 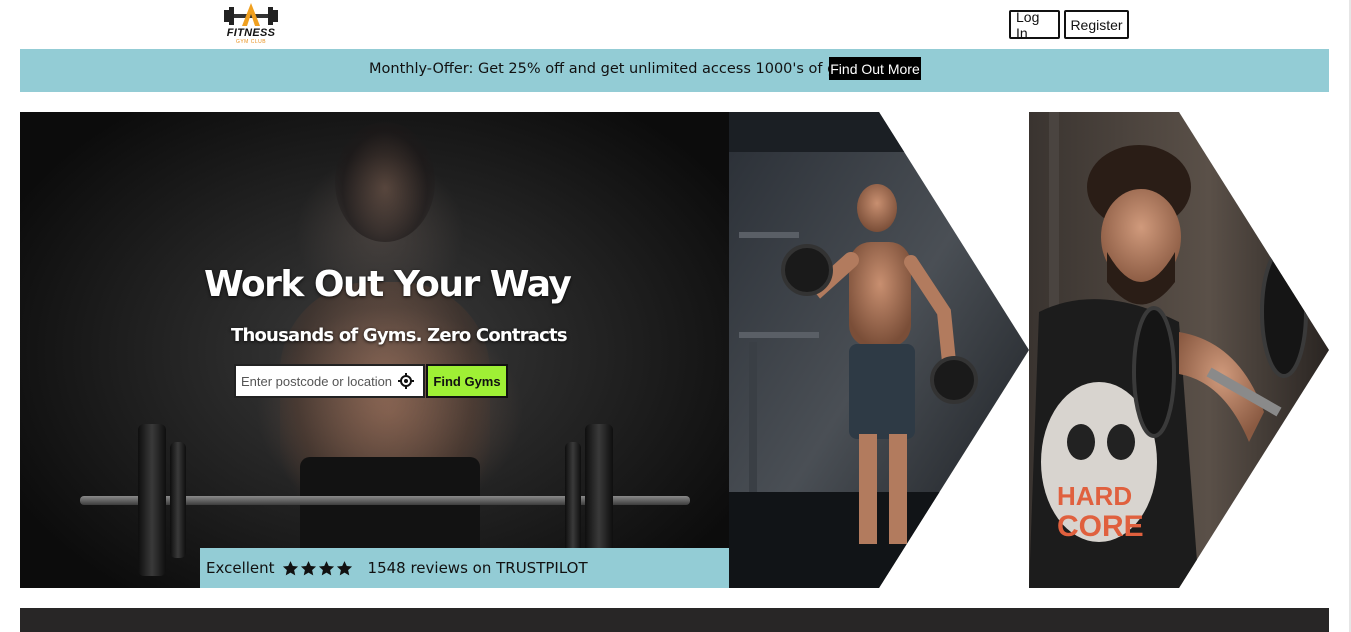 I want to click on login-button: Log In, so click(x=1034, y=25).